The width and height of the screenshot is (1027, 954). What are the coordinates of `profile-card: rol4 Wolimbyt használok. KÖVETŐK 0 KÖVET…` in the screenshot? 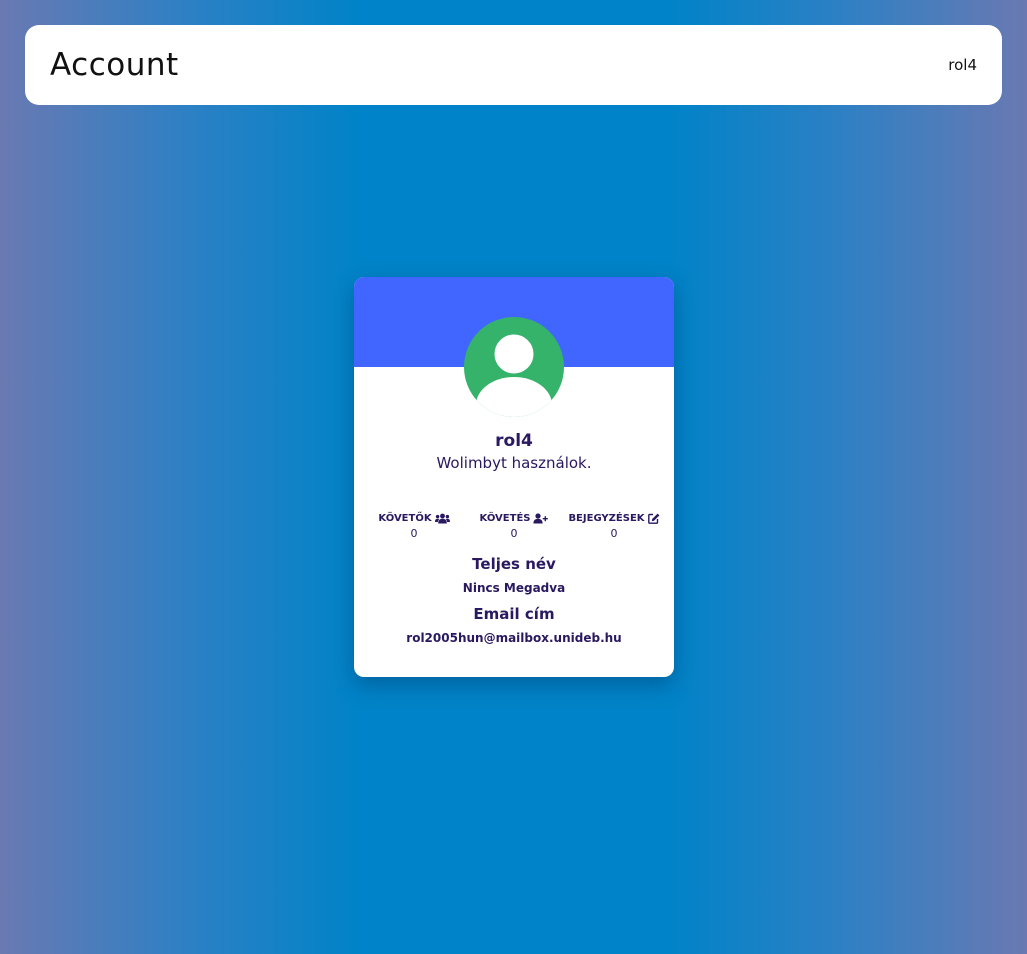 It's located at (514, 477).